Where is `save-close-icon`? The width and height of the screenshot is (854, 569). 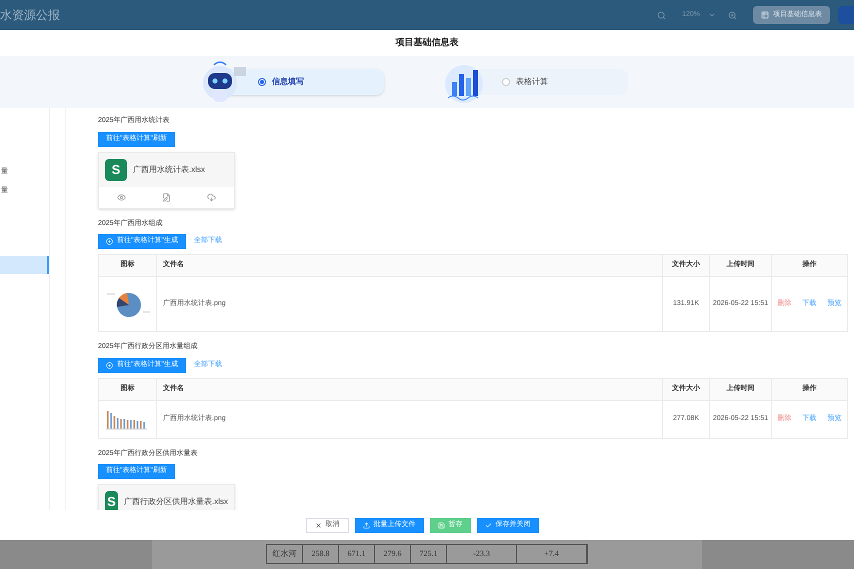
save-close-icon is located at coordinates (488, 525).